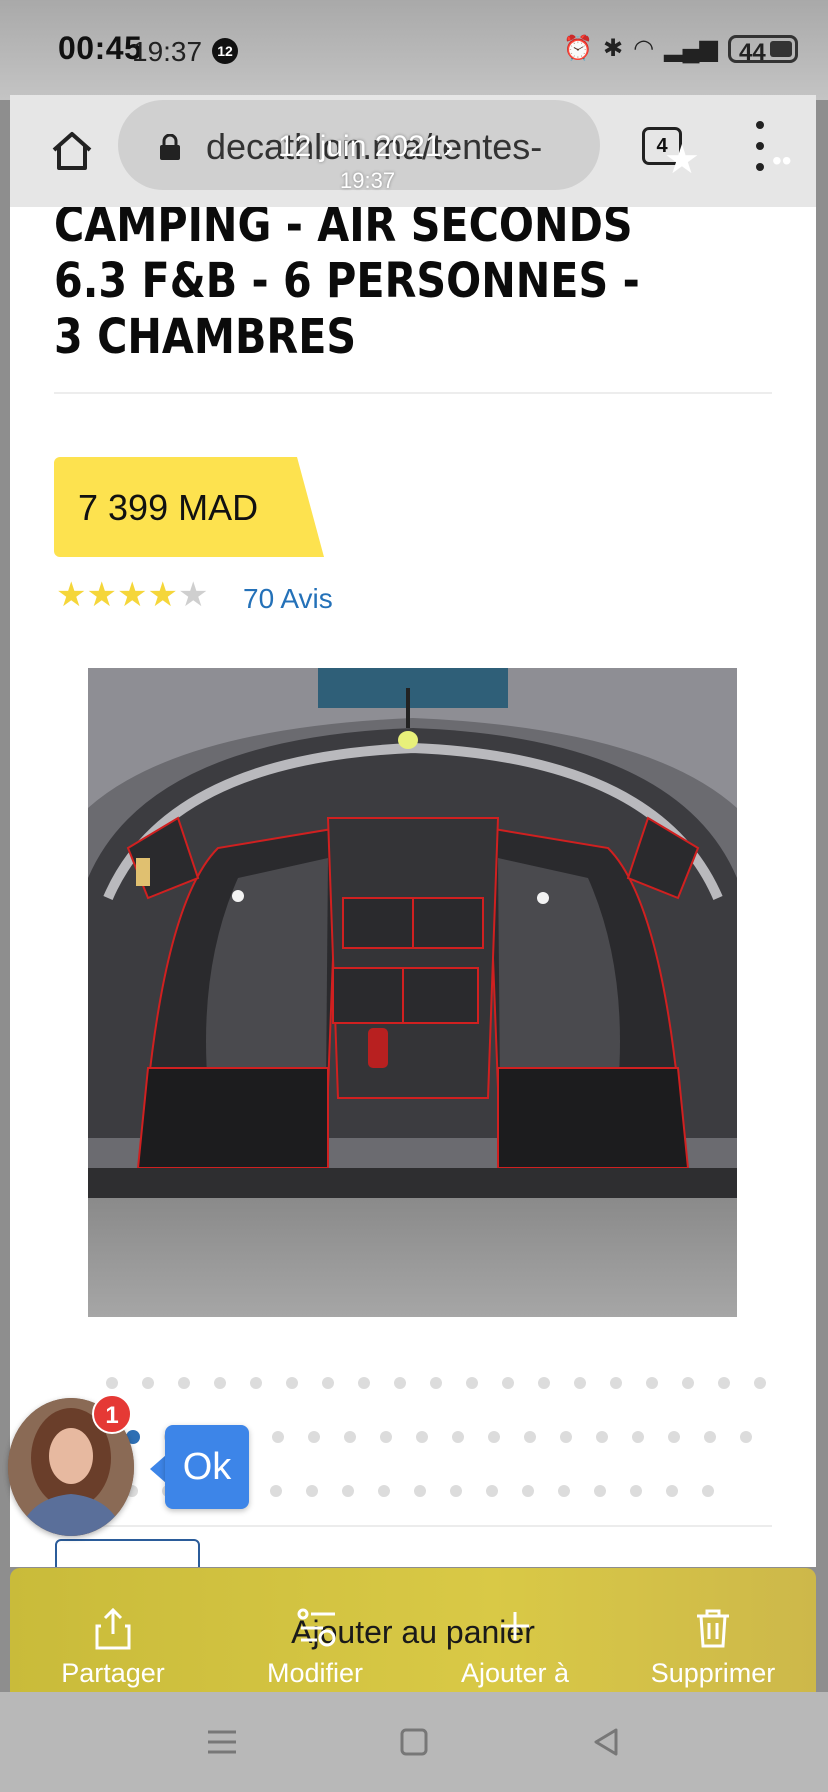 The height and width of the screenshot is (1792, 828). I want to click on home-button, so click(72, 151).